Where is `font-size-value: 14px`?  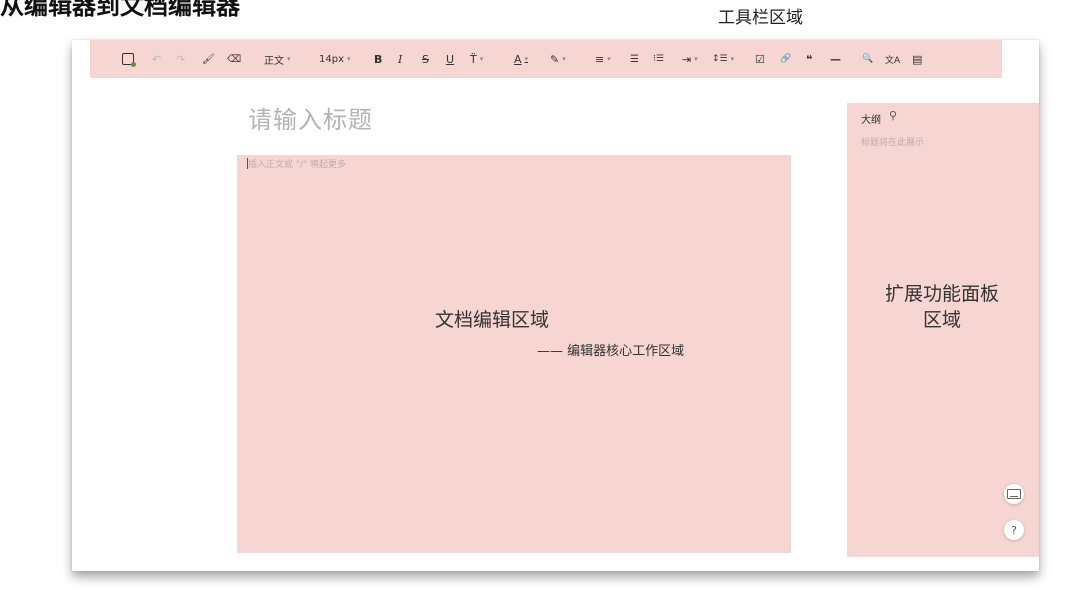 font-size-value: 14px is located at coordinates (331, 59).